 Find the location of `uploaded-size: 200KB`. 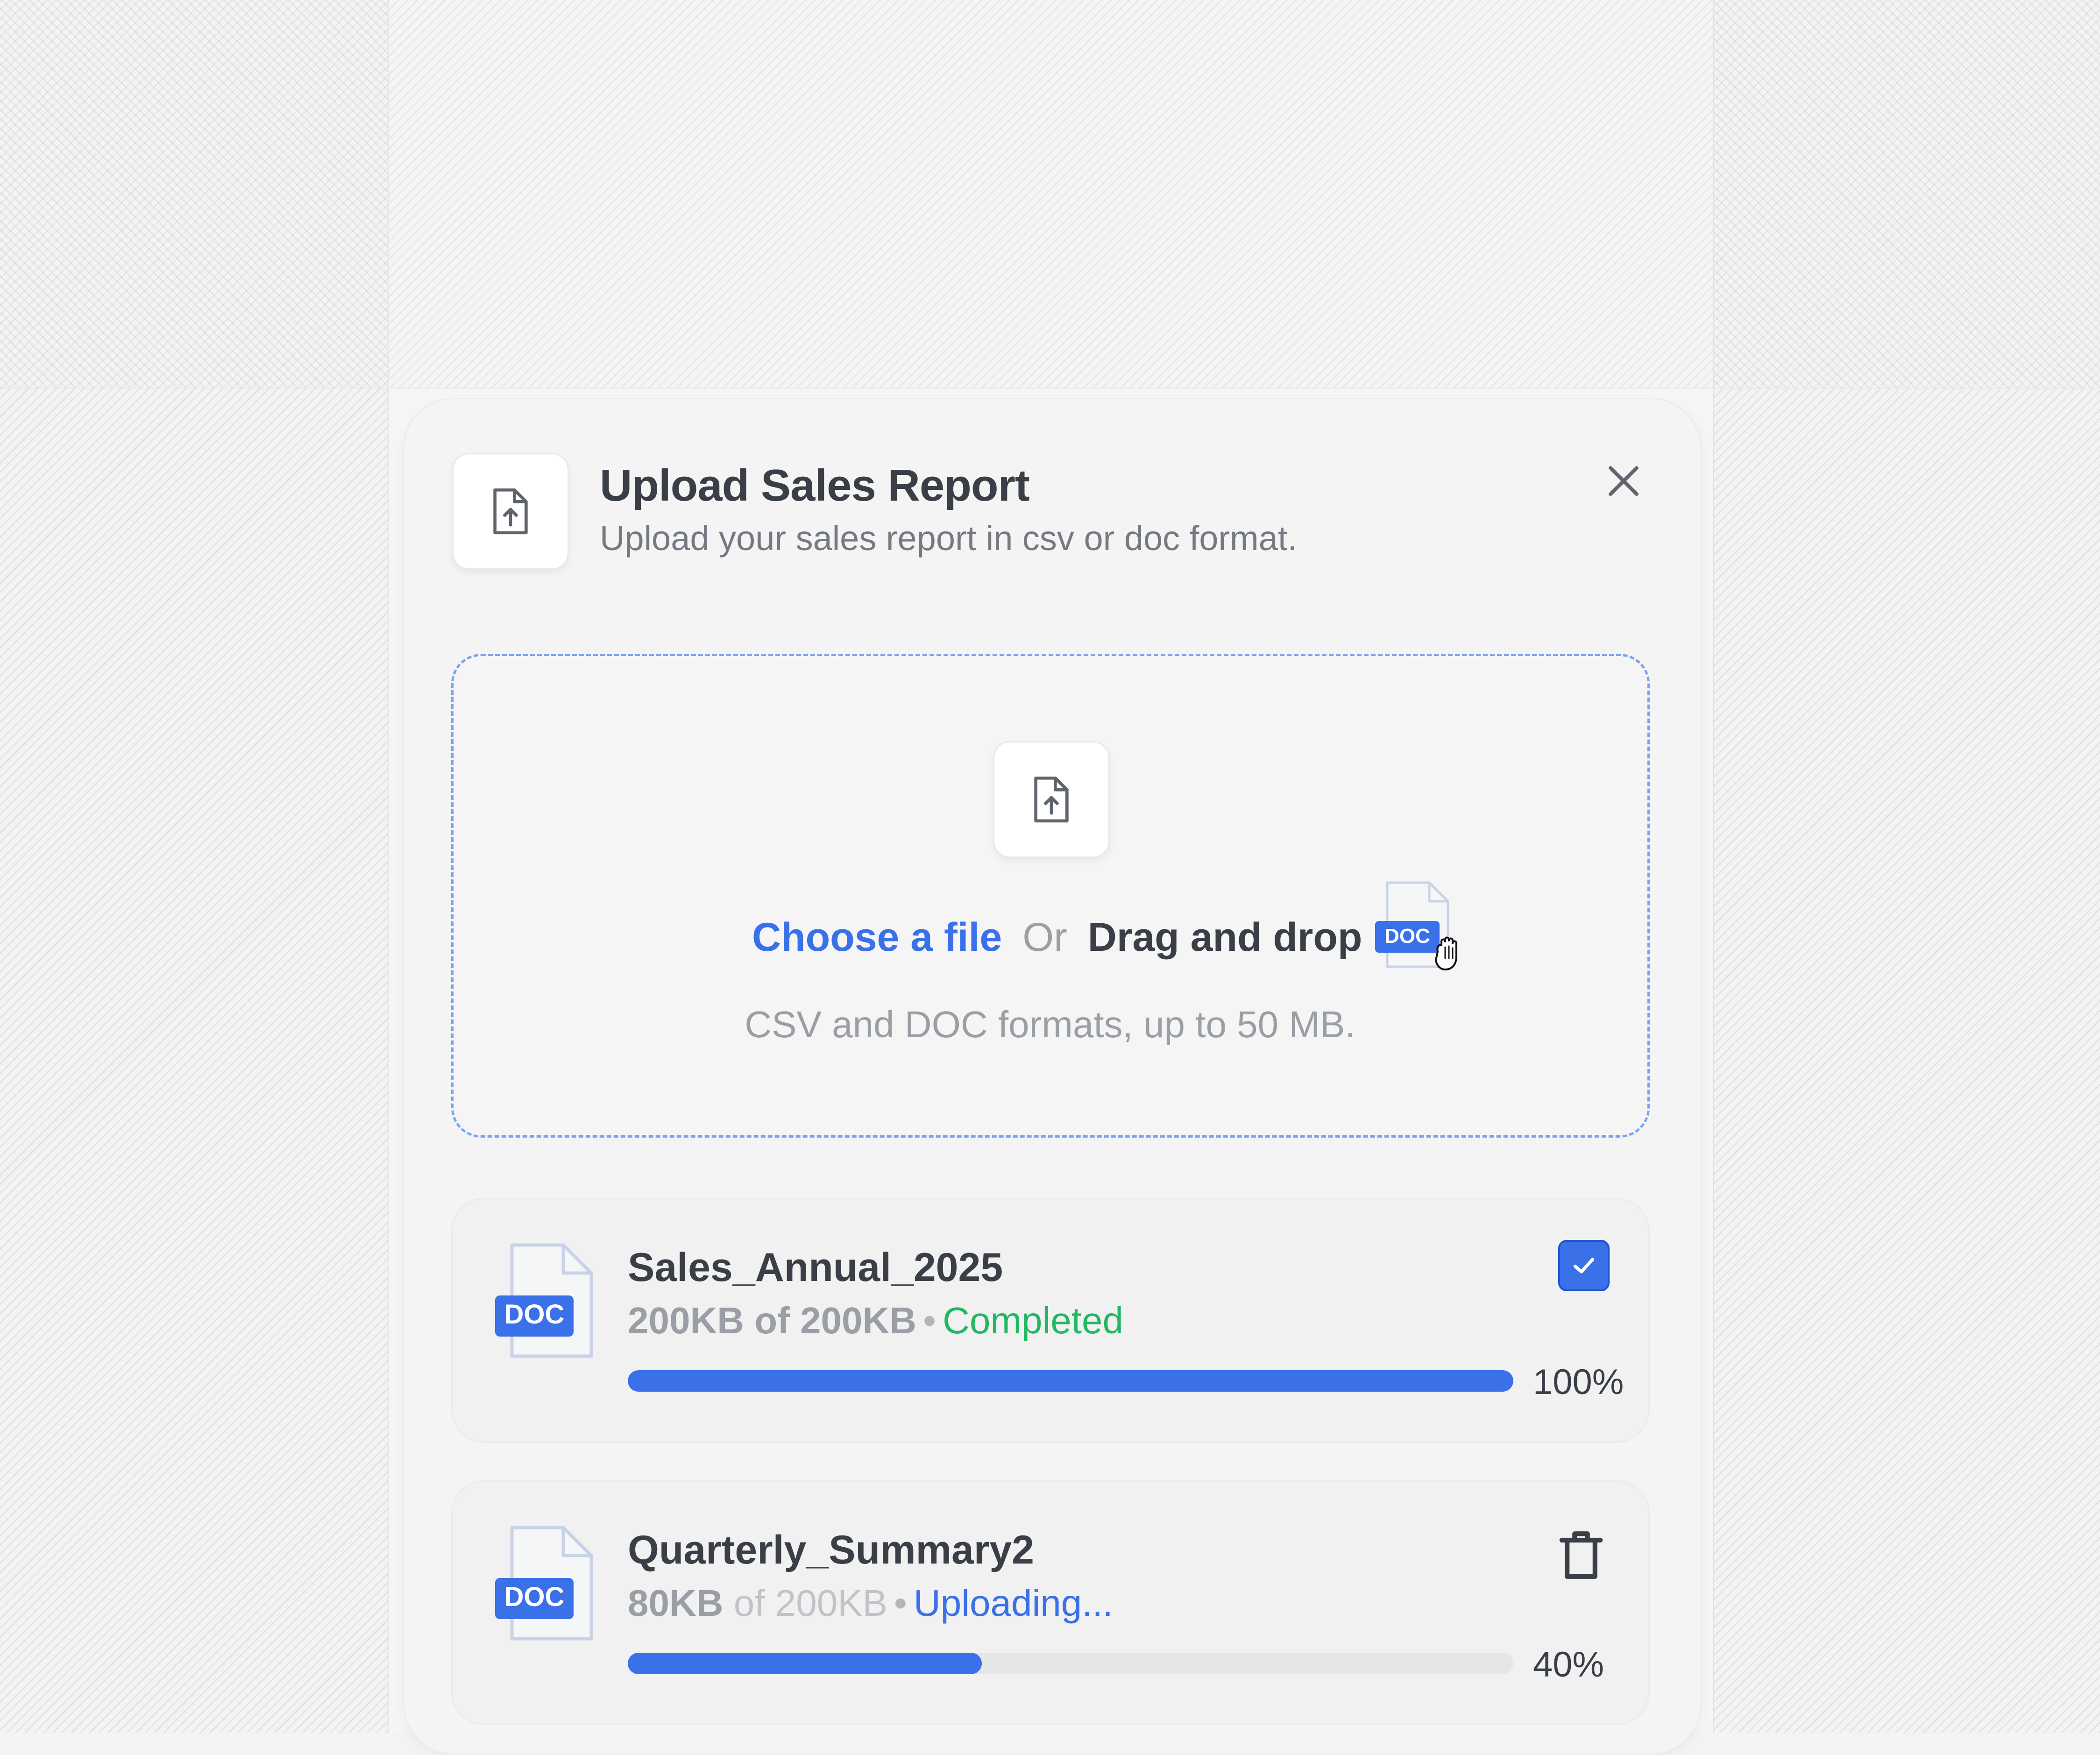

uploaded-size: 200KB is located at coordinates (687, 1320).